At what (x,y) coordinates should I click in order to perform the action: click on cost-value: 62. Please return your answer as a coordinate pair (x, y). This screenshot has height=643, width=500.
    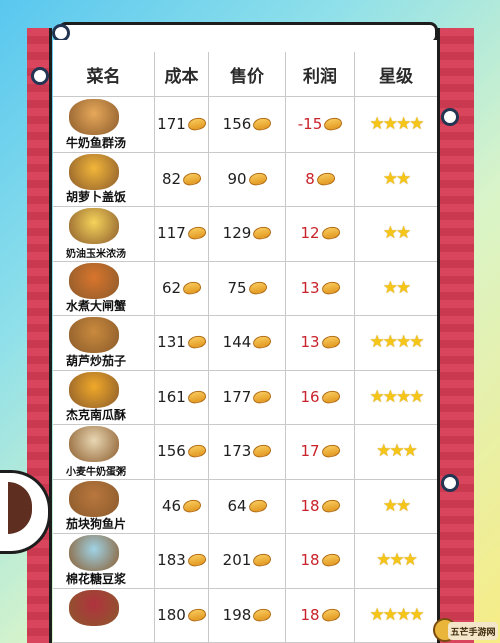
    Looking at the image, I should click on (171, 287).